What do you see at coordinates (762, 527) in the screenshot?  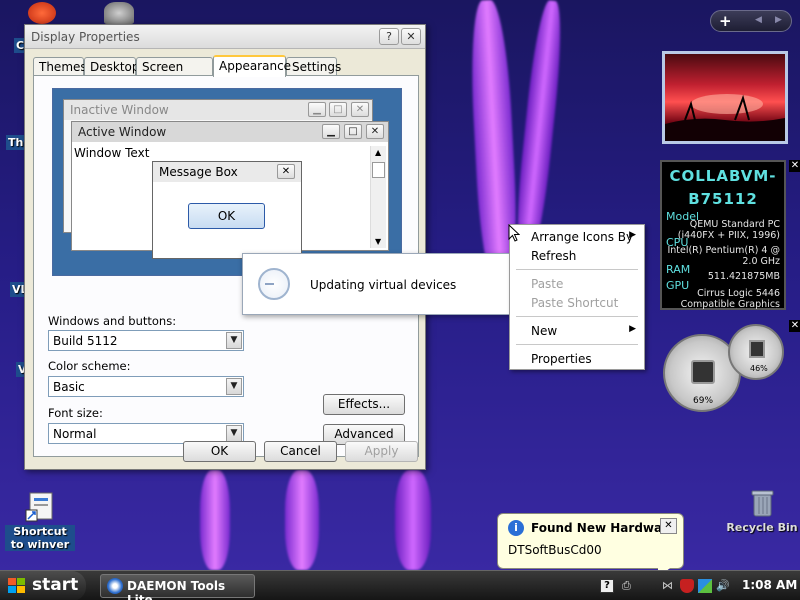 I see `recycle-bin-label: Recycle Bin` at bounding box center [762, 527].